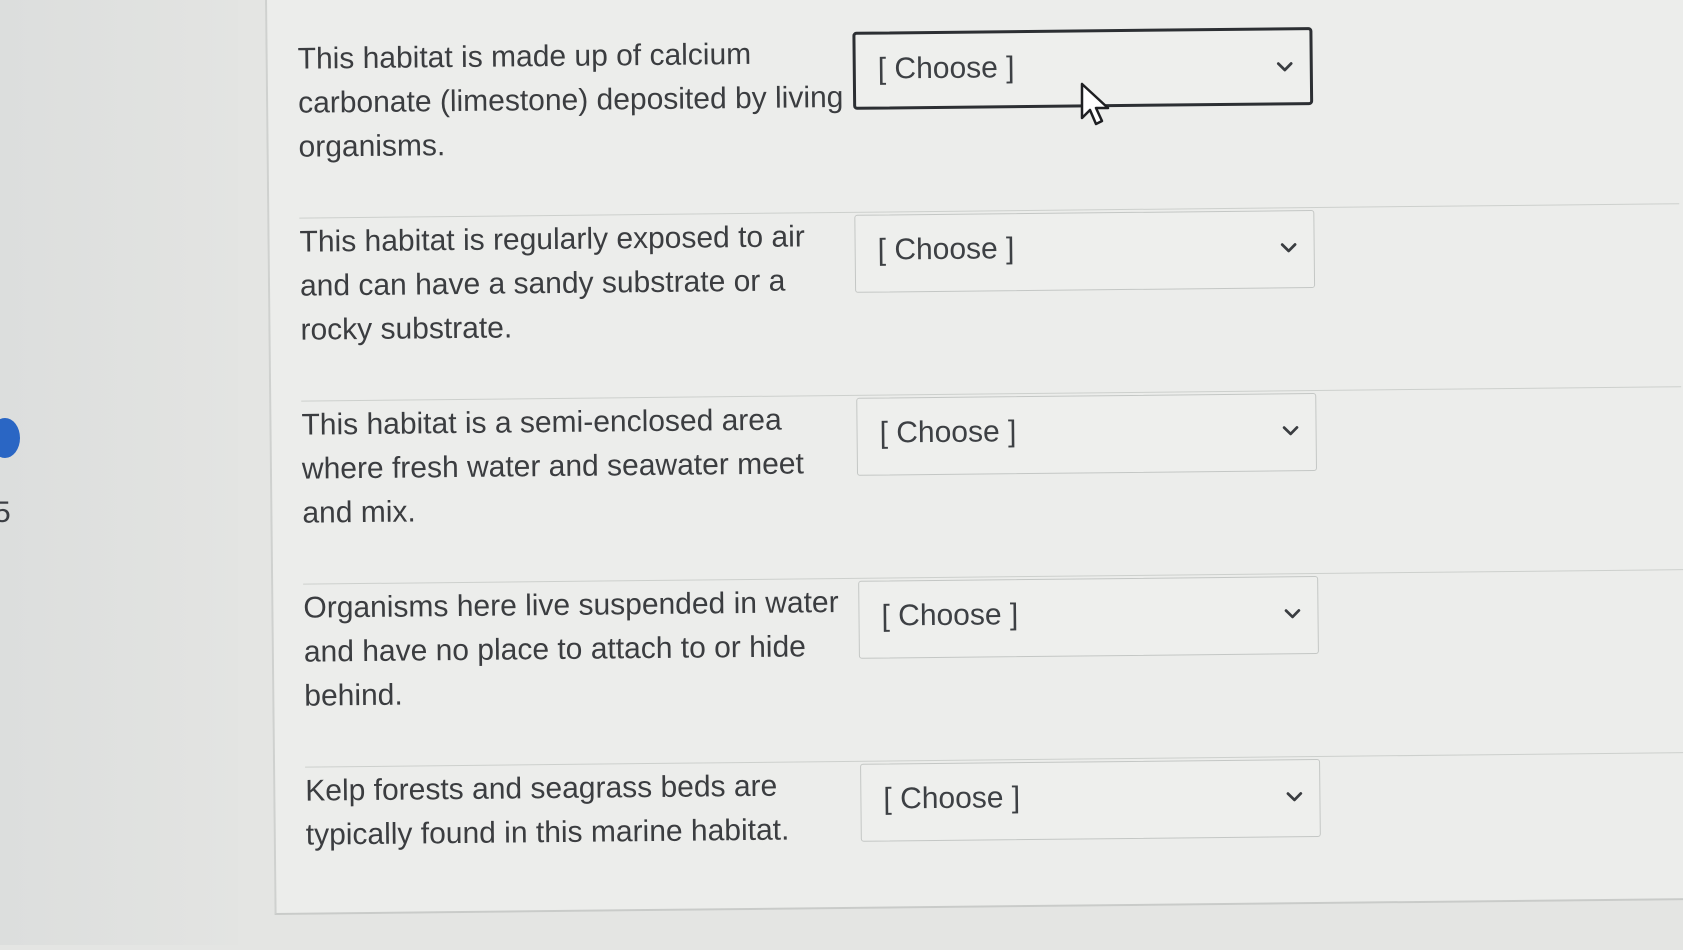 This screenshot has width=1683, height=950. Describe the element at coordinates (119, 472) in the screenshot. I see `left-gutter: 5` at that location.